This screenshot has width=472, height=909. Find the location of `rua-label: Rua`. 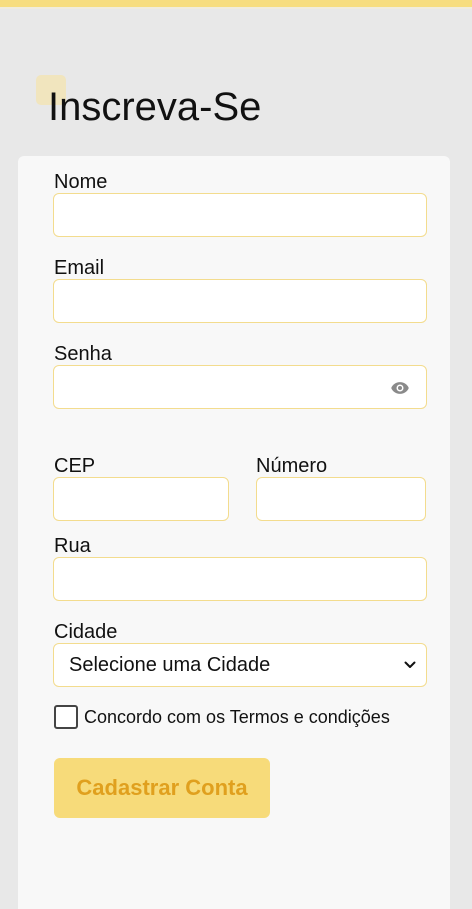

rua-label: Rua is located at coordinates (72, 546).